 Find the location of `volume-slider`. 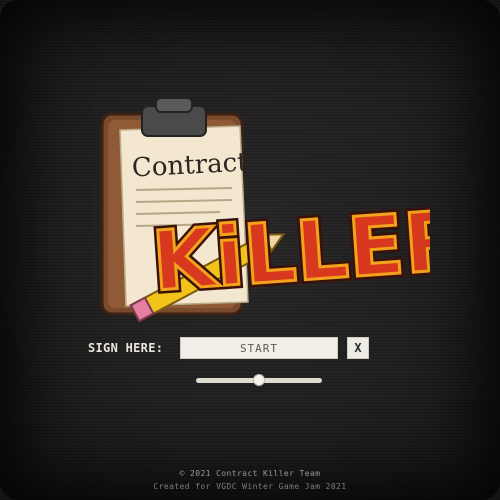

volume-slider is located at coordinates (259, 380).